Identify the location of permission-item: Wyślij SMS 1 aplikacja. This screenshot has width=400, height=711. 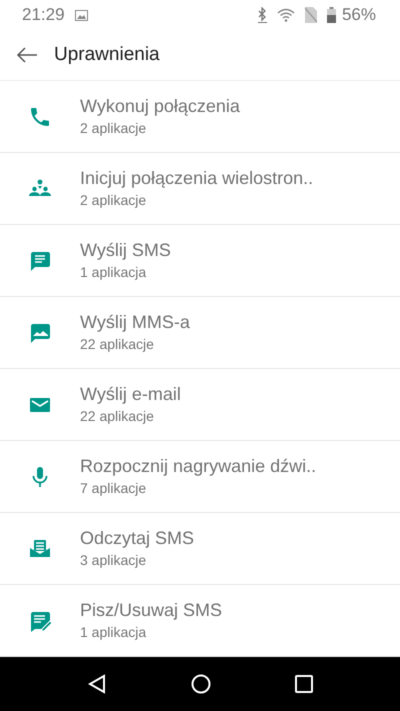
(200, 261).